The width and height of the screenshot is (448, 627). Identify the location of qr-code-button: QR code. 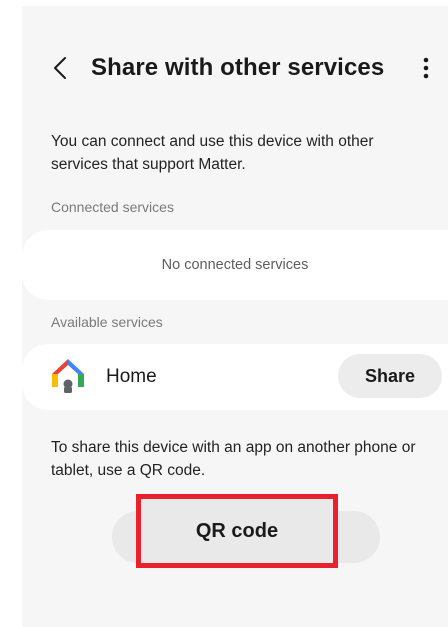
(237, 531).